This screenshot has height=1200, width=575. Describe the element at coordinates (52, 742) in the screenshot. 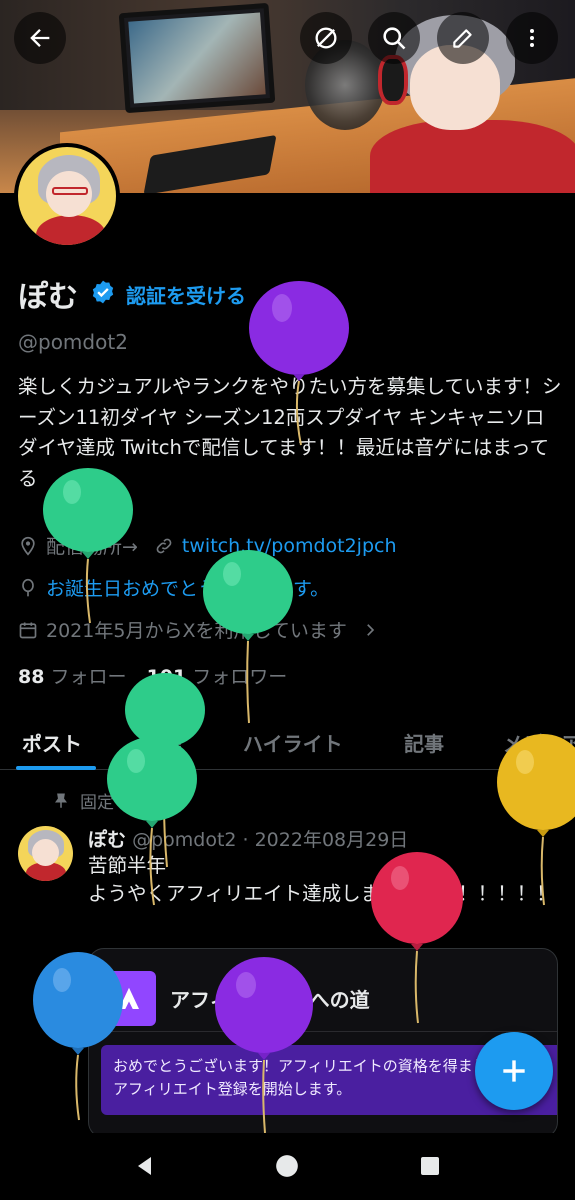

I see `tab-posts: ポスト` at that location.